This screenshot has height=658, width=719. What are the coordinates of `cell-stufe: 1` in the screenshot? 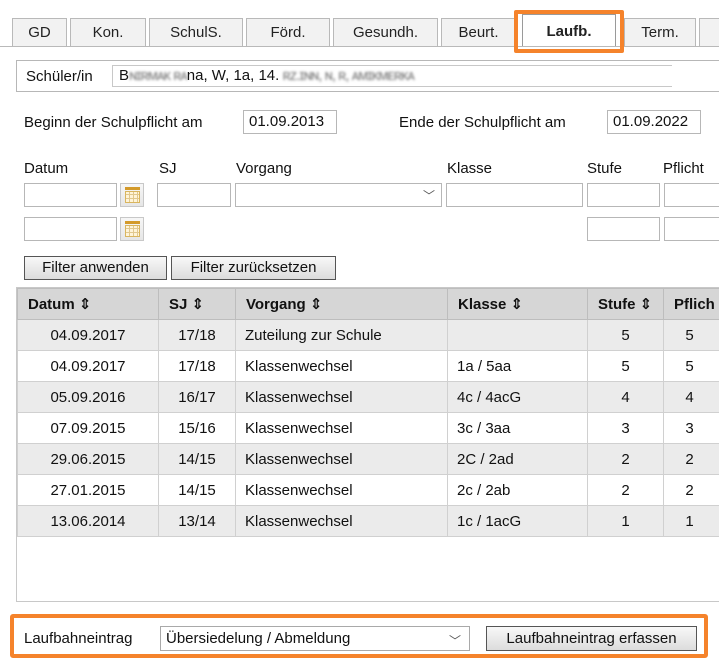 It's located at (626, 521).